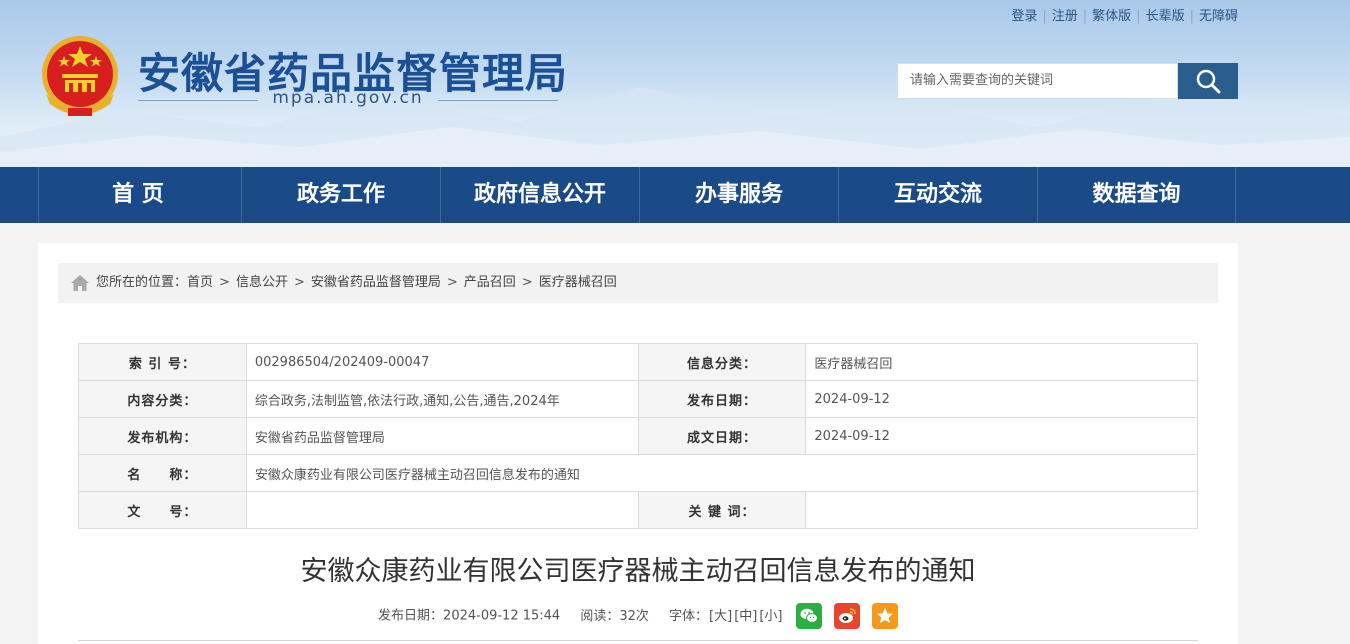 Image resolution: width=1350 pixels, height=644 pixels. What do you see at coordinates (162, 399) in the screenshot?
I see `content-category-label: 内容分类：` at bounding box center [162, 399].